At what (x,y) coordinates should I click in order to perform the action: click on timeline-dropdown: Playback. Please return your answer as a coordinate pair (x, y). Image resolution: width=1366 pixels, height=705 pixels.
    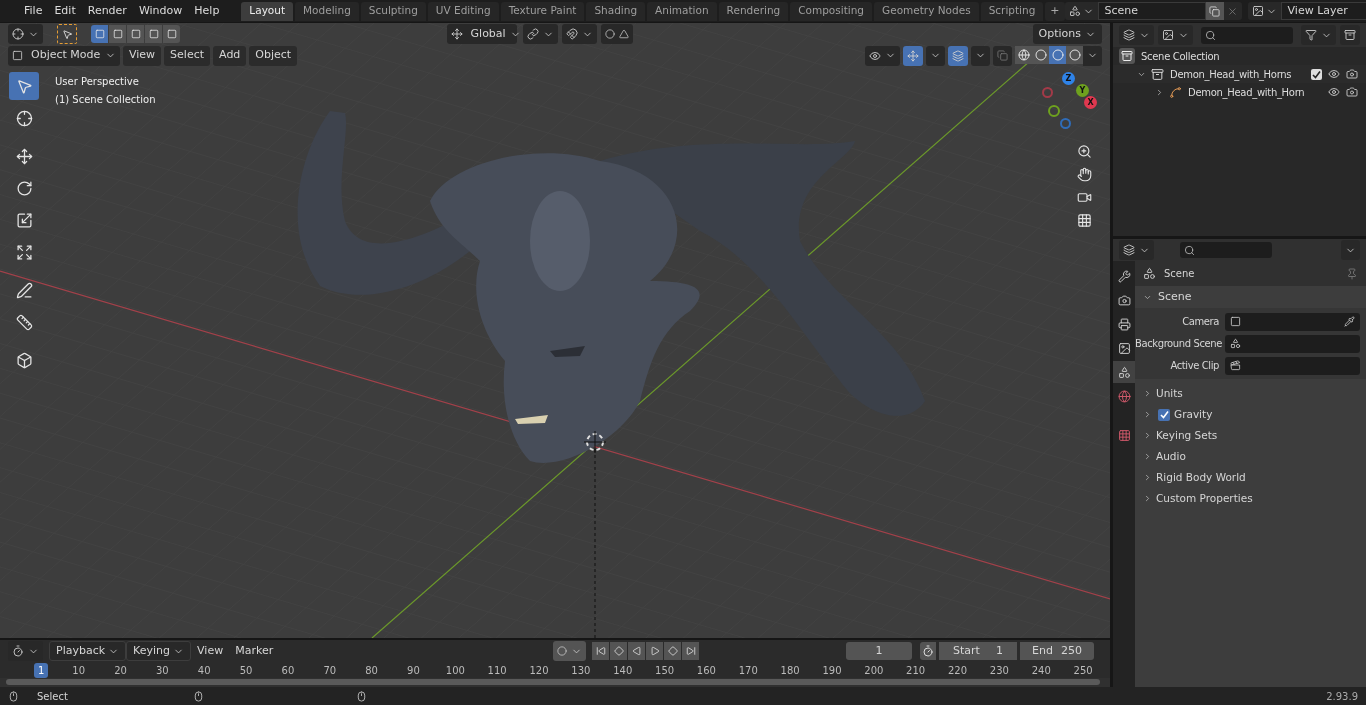
    Looking at the image, I should click on (88, 651).